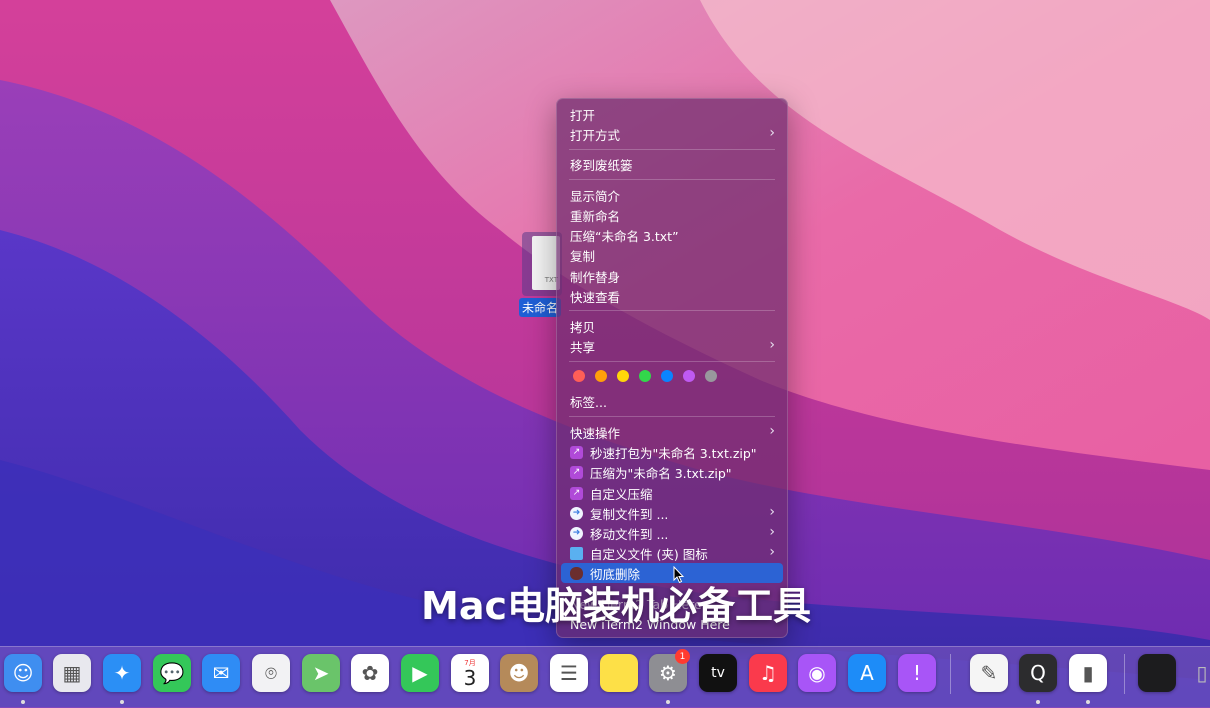  I want to click on launchpad-icon: ▦, so click(72, 673).